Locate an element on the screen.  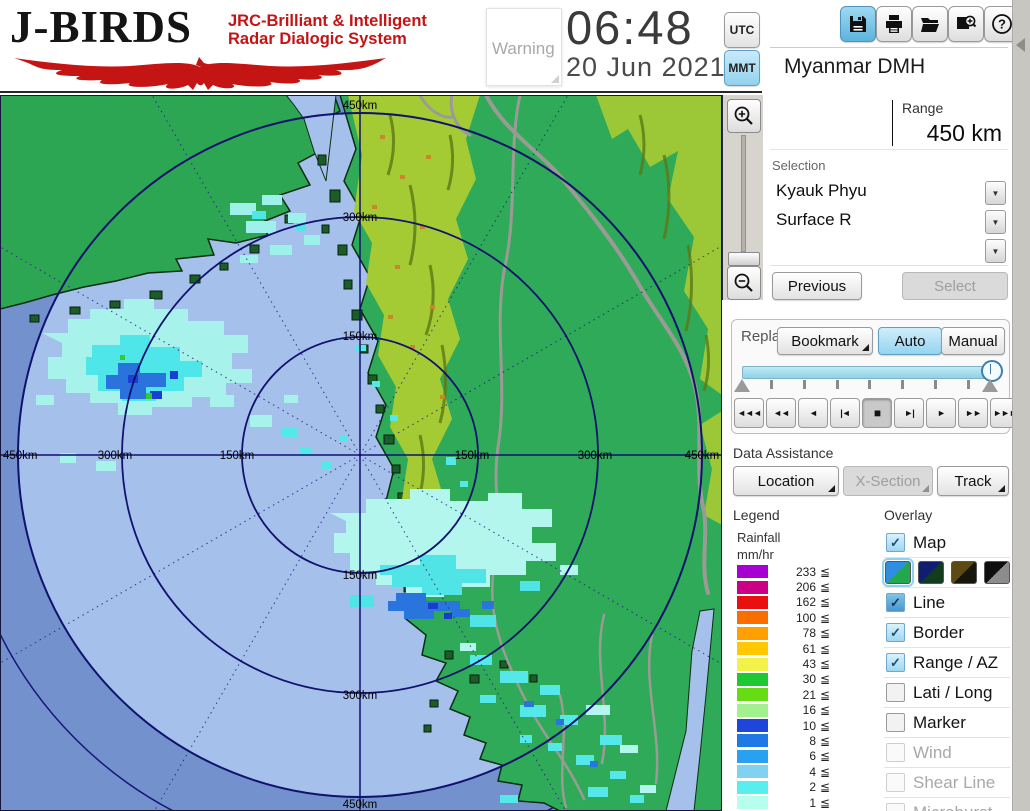
print-button is located at coordinates (894, 24).